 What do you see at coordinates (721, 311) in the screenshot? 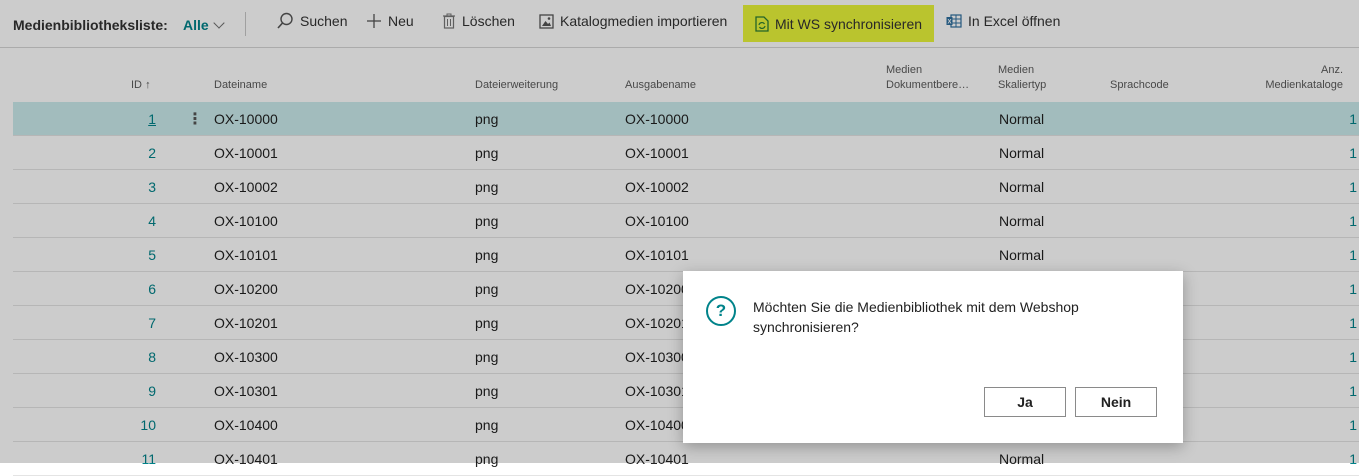
I see `question-icon: ?` at bounding box center [721, 311].